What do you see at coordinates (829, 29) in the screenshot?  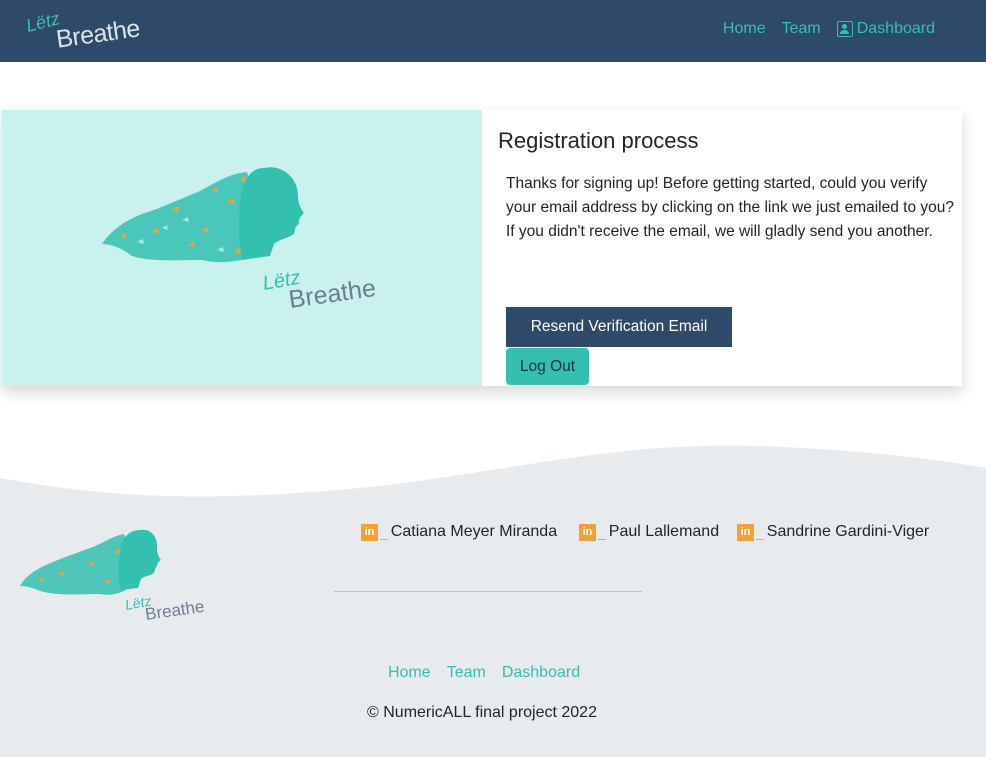 I see `nav-links: Home Team Dashboard` at bounding box center [829, 29].